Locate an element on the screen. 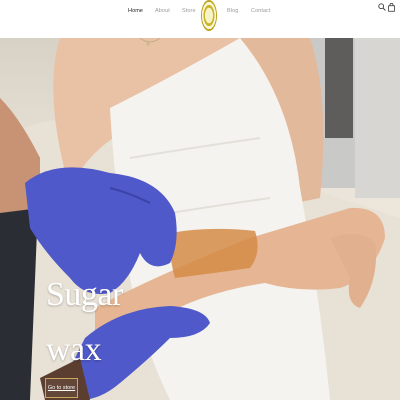 The image size is (400, 400). main-nav: Home About Store Blog Contact is located at coordinates (200, 19).